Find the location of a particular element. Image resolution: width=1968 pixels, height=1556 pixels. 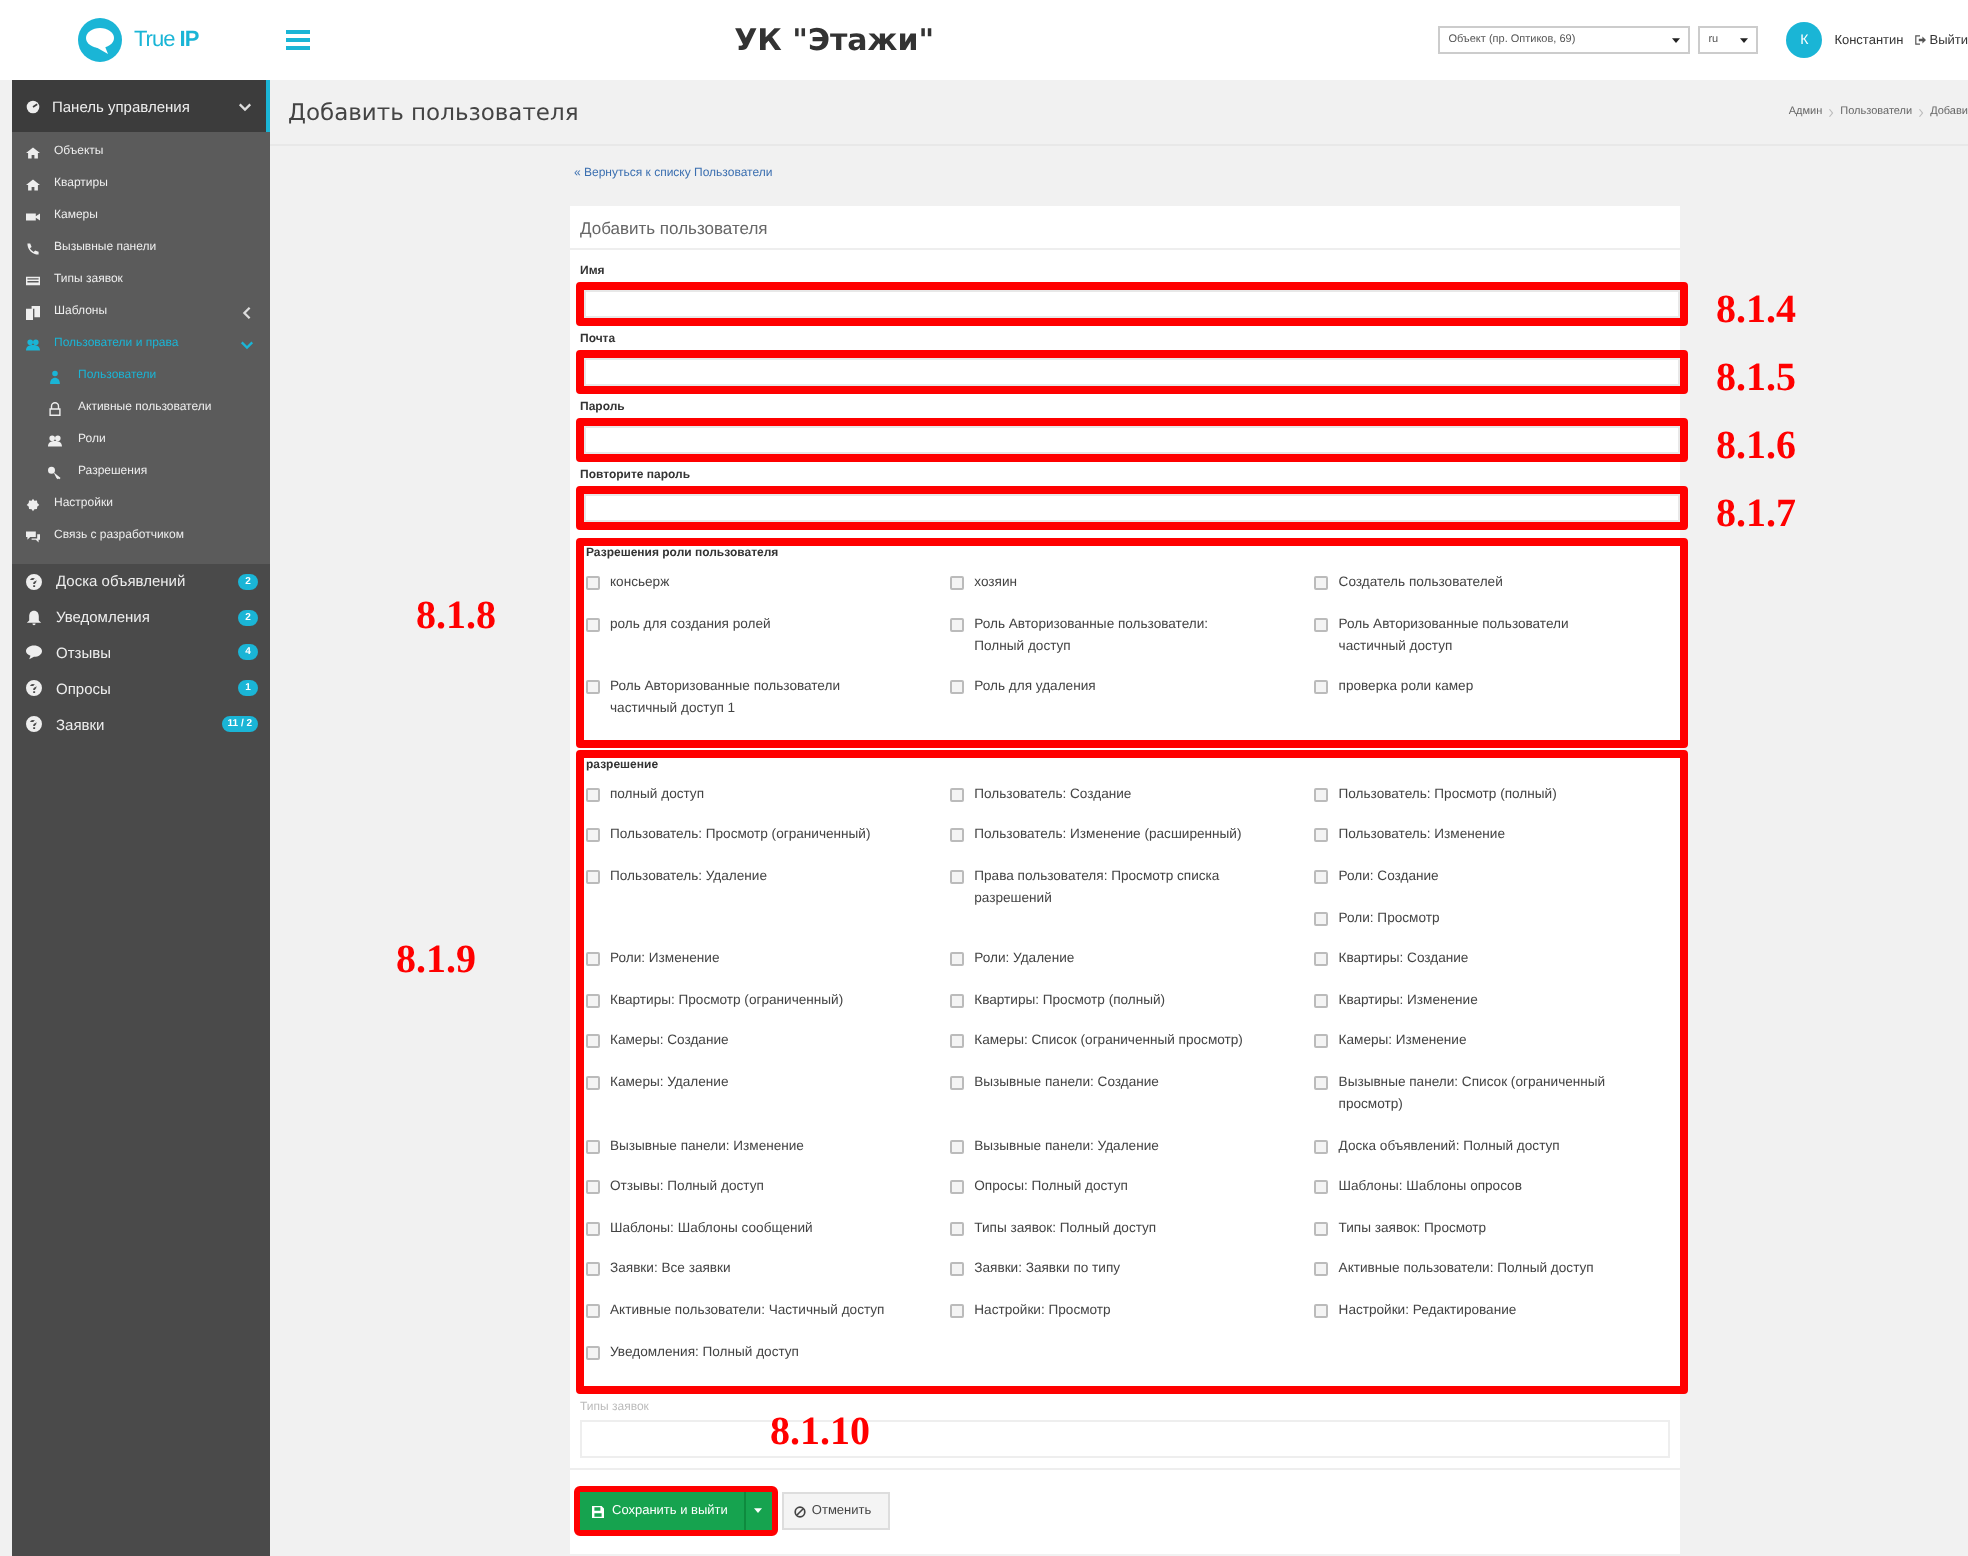

bell-icon is located at coordinates (34, 617).